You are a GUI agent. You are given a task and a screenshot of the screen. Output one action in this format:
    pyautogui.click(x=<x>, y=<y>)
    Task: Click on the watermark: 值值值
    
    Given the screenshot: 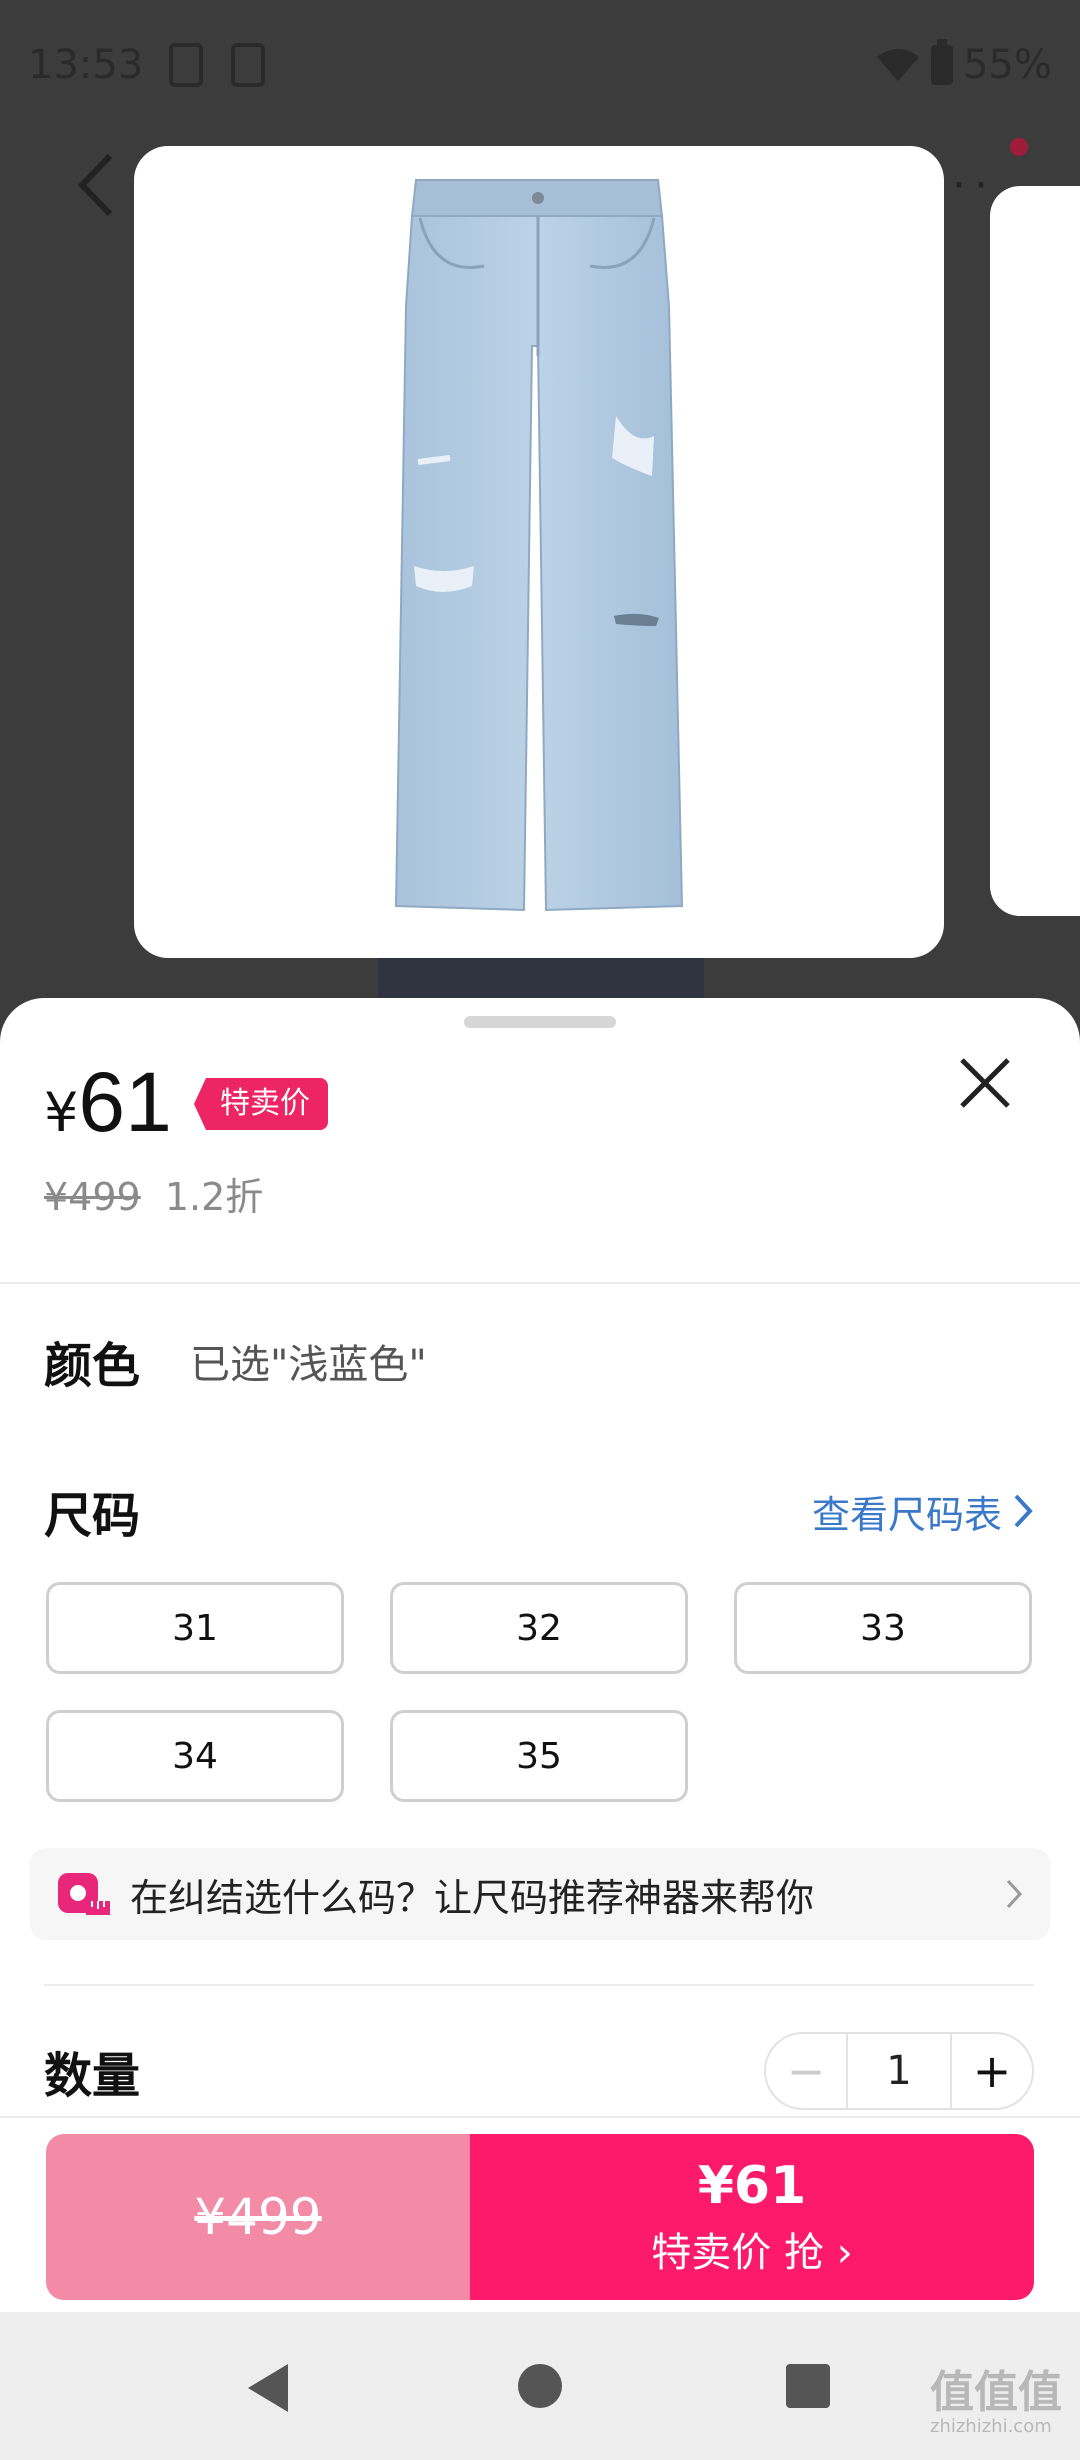 What is the action you would take?
    pyautogui.click(x=996, y=2392)
    